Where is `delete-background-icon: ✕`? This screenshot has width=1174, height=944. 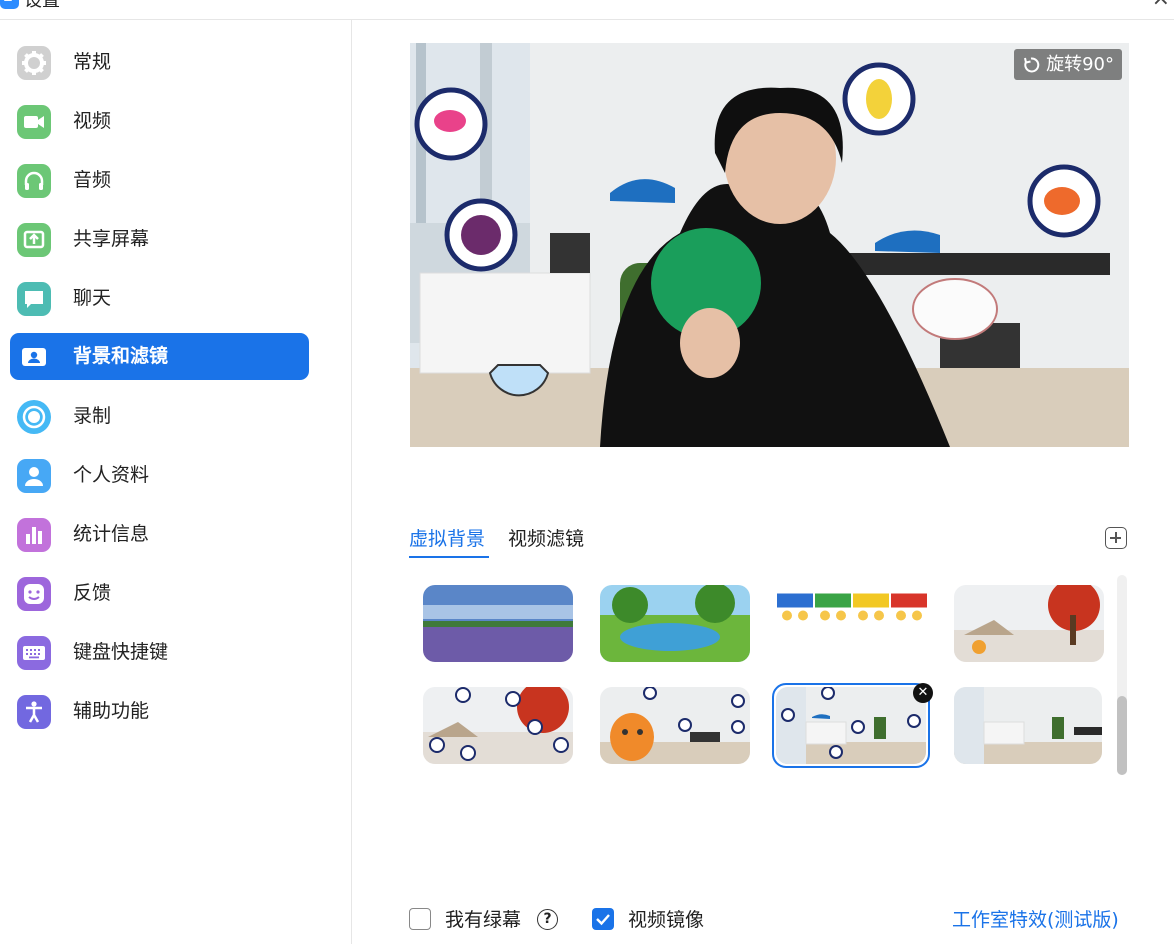 delete-background-icon: ✕ is located at coordinates (923, 693).